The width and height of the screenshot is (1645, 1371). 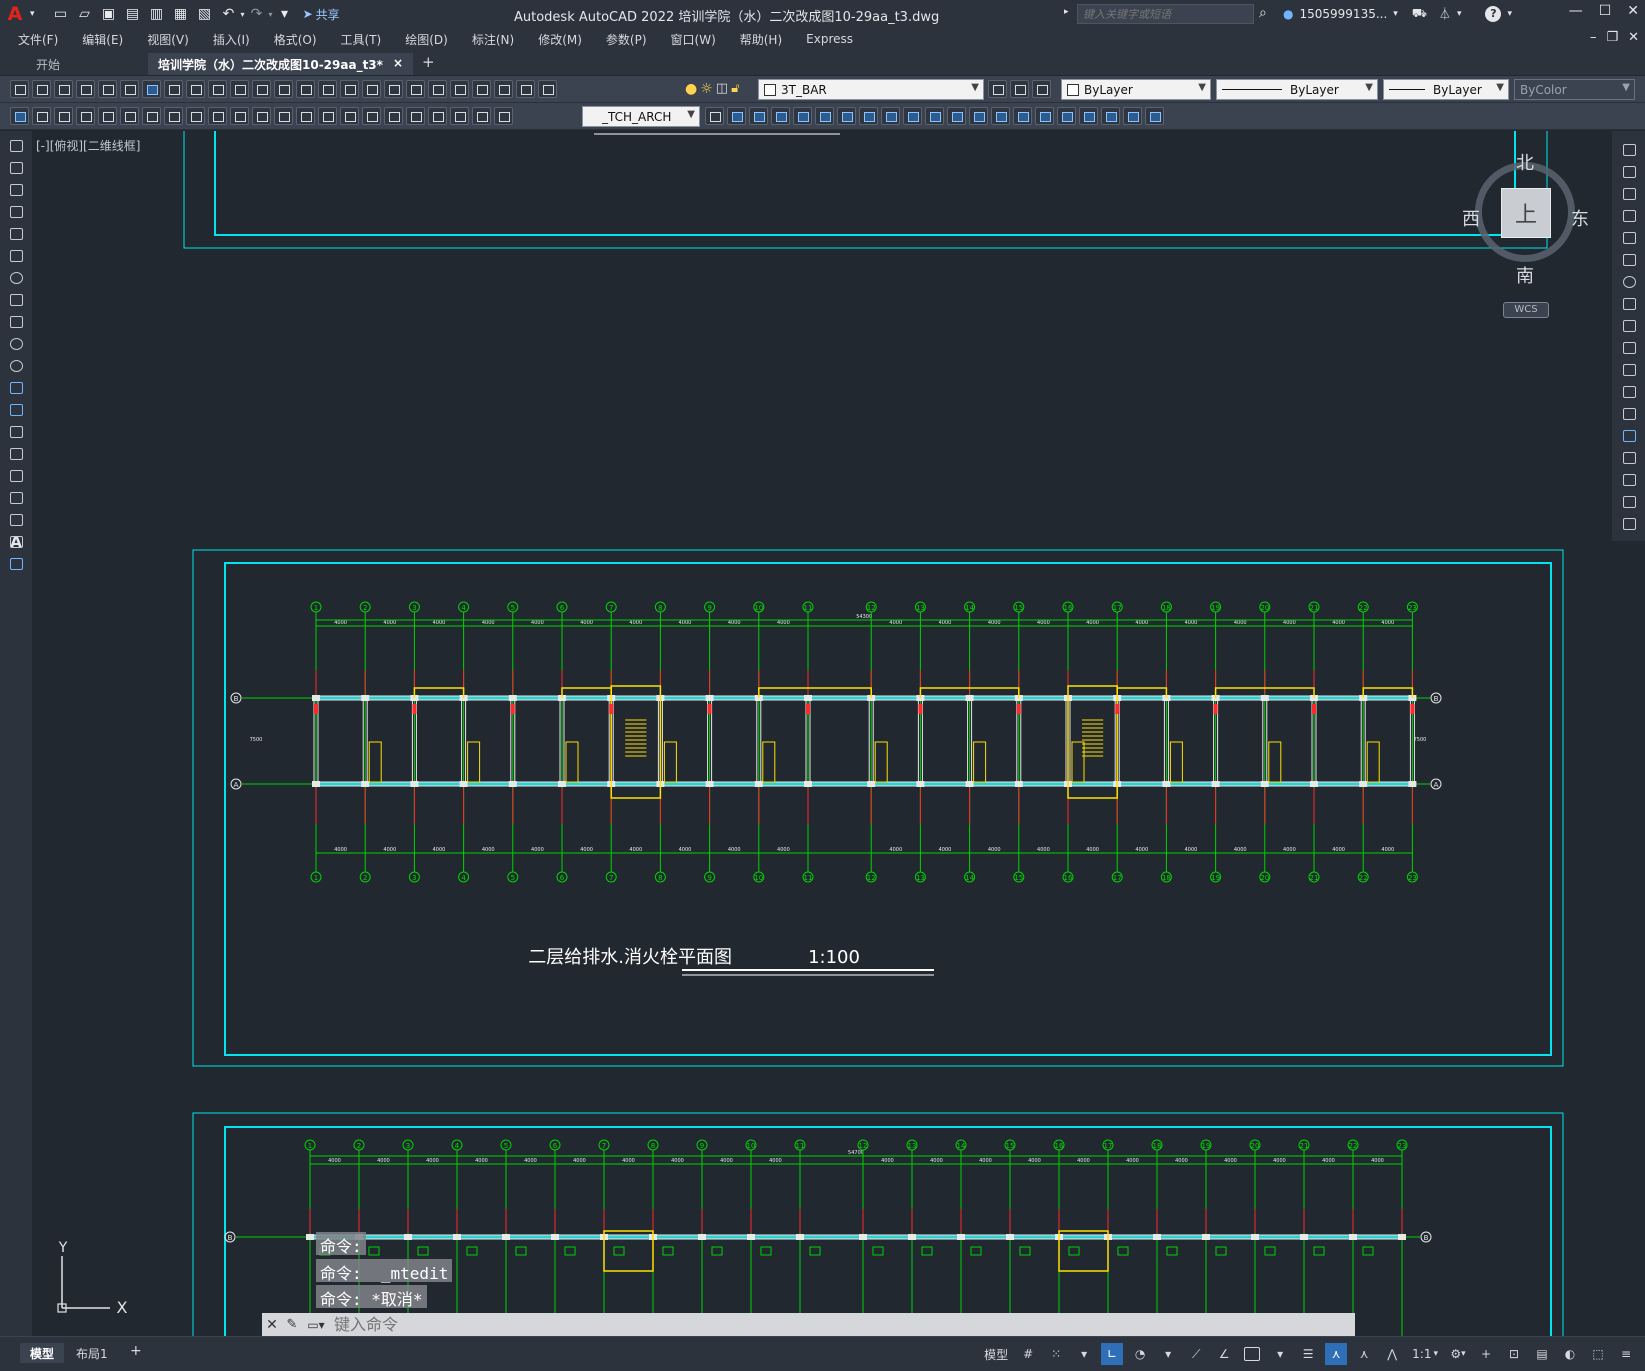 What do you see at coordinates (1526, 310) in the screenshot?
I see `wcs-menu-button: WCS` at bounding box center [1526, 310].